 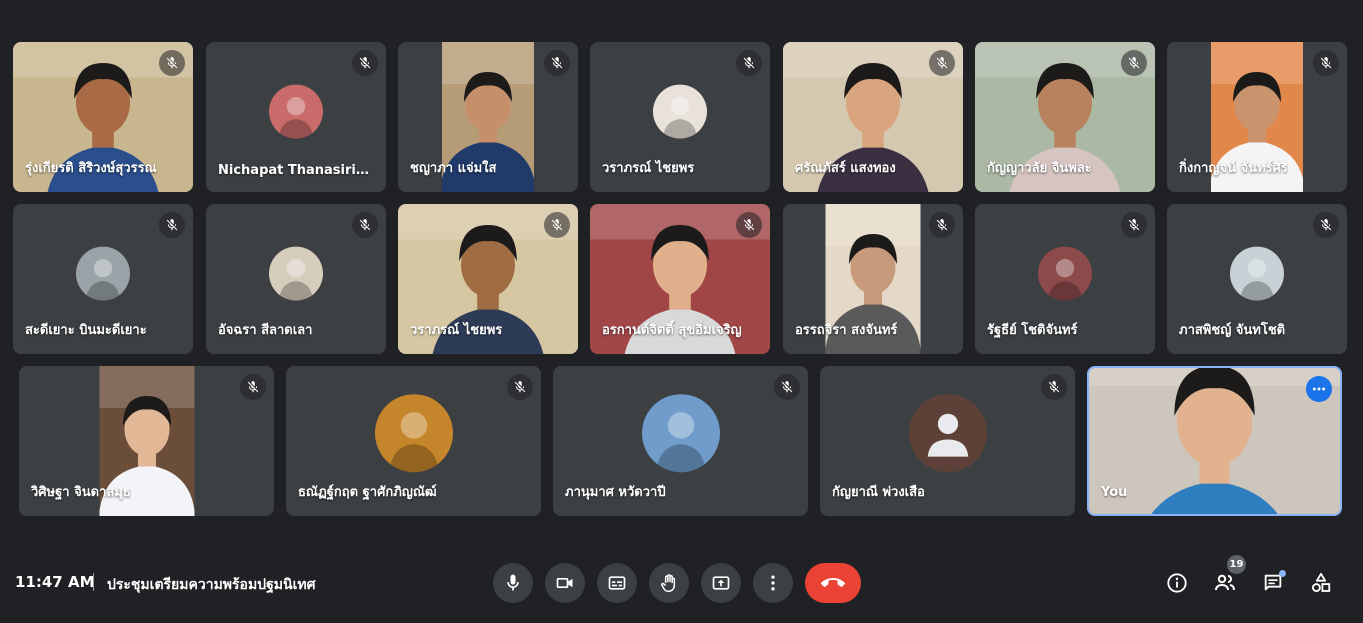 I want to click on more-vert-icon, so click(x=773, y=583).